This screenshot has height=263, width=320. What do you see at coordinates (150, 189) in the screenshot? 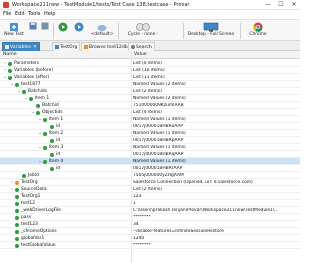
I see `tree-row: › SourceData List (2 items)` at bounding box center [150, 189].